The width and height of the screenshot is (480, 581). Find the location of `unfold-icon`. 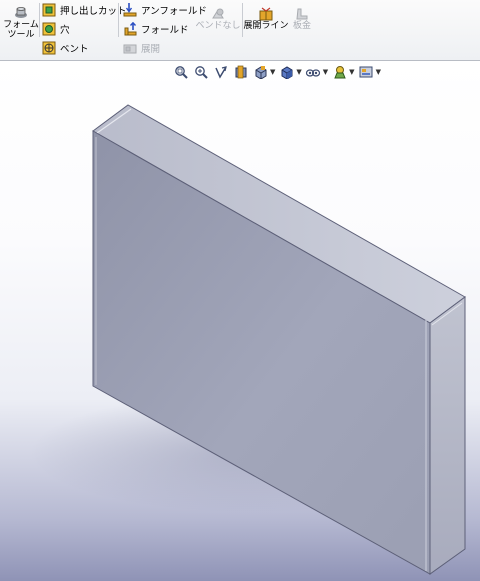

unfold-icon is located at coordinates (130, 10).